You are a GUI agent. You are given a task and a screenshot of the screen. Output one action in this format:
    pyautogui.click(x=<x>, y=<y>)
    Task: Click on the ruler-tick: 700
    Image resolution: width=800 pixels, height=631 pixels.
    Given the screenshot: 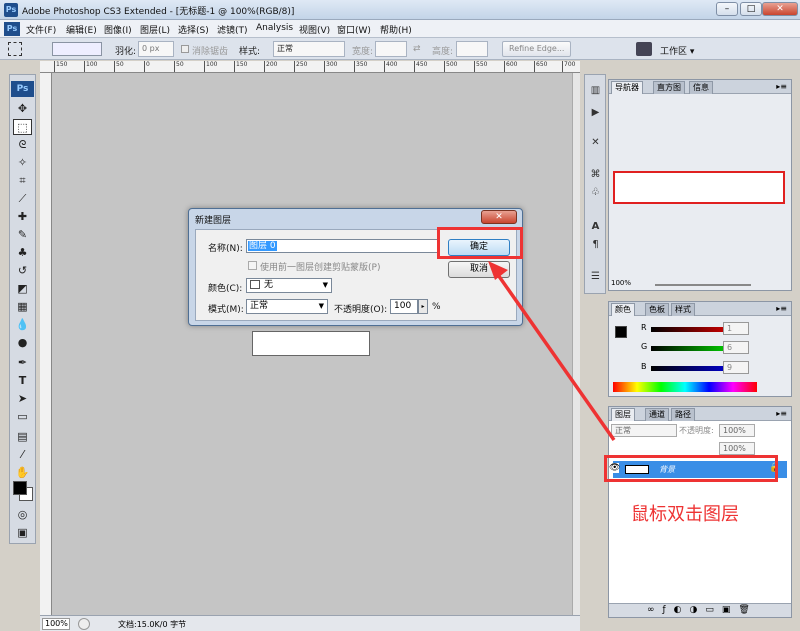 What is the action you would take?
    pyautogui.click(x=568, y=66)
    